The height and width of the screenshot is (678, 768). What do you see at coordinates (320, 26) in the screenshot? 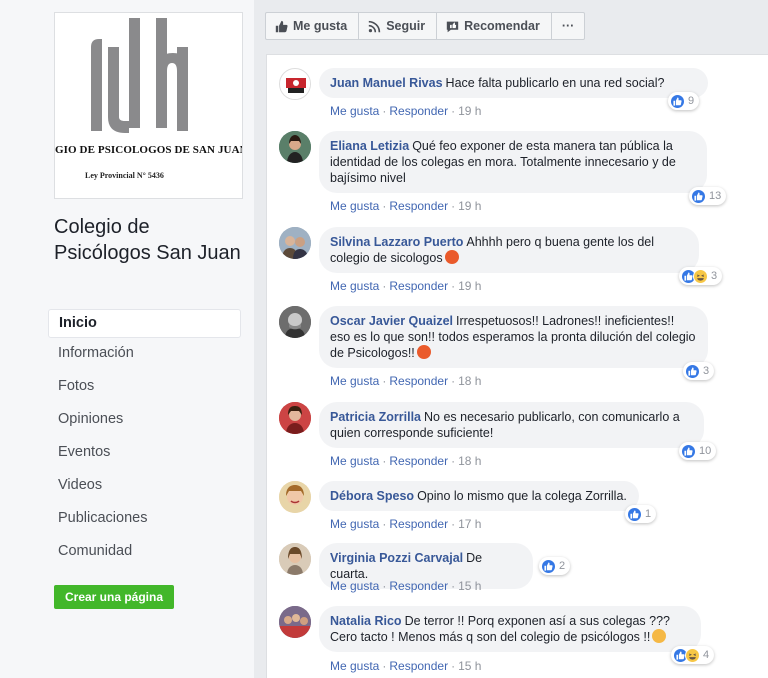
I see `like-page-label: Me gusta` at bounding box center [320, 26].